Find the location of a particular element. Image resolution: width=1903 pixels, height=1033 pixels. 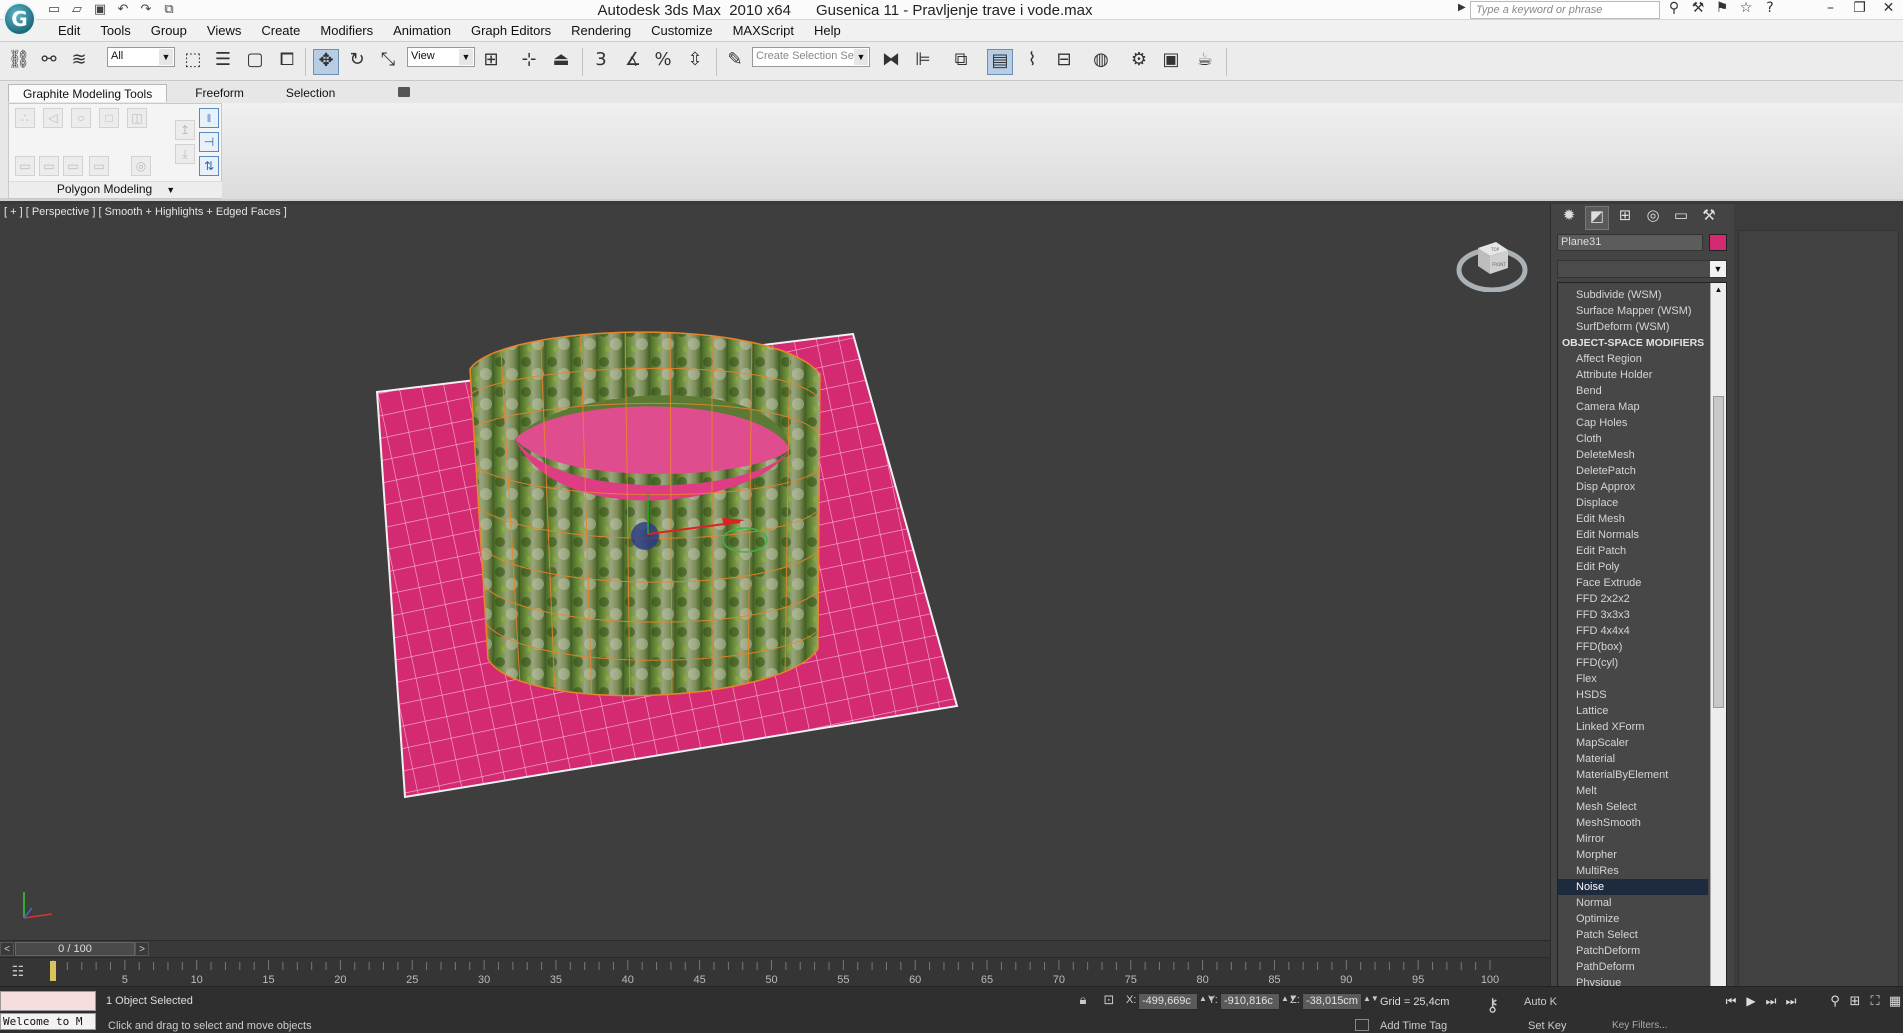

menu-maxscript: MAXScript is located at coordinates (763, 30).